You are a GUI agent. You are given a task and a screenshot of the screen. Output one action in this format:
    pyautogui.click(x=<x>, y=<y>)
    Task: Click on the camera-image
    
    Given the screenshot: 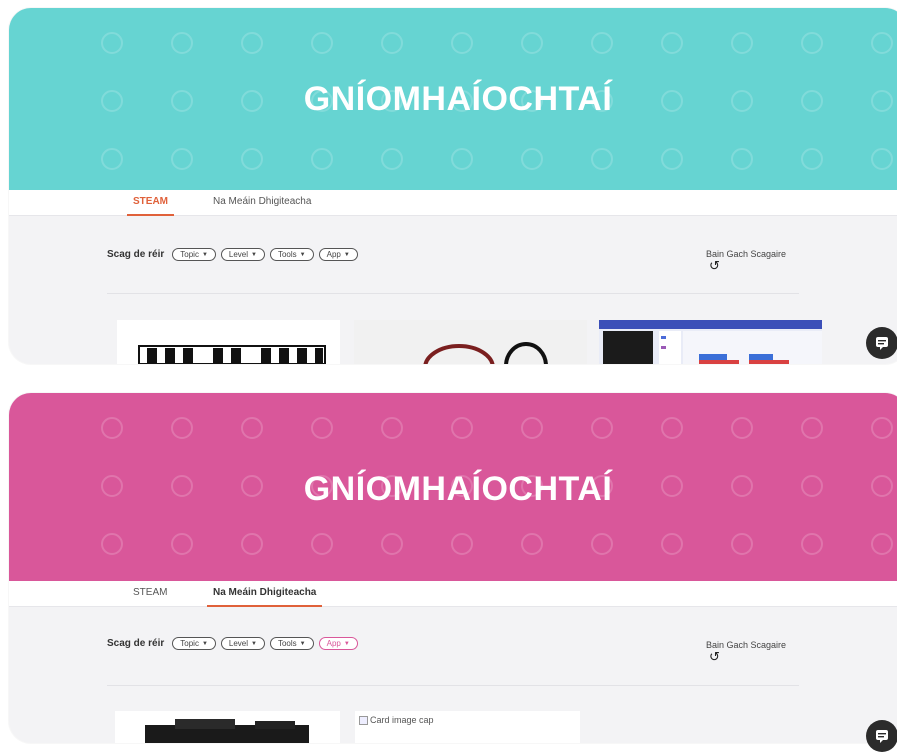 What is the action you would take?
    pyautogui.click(x=227, y=731)
    